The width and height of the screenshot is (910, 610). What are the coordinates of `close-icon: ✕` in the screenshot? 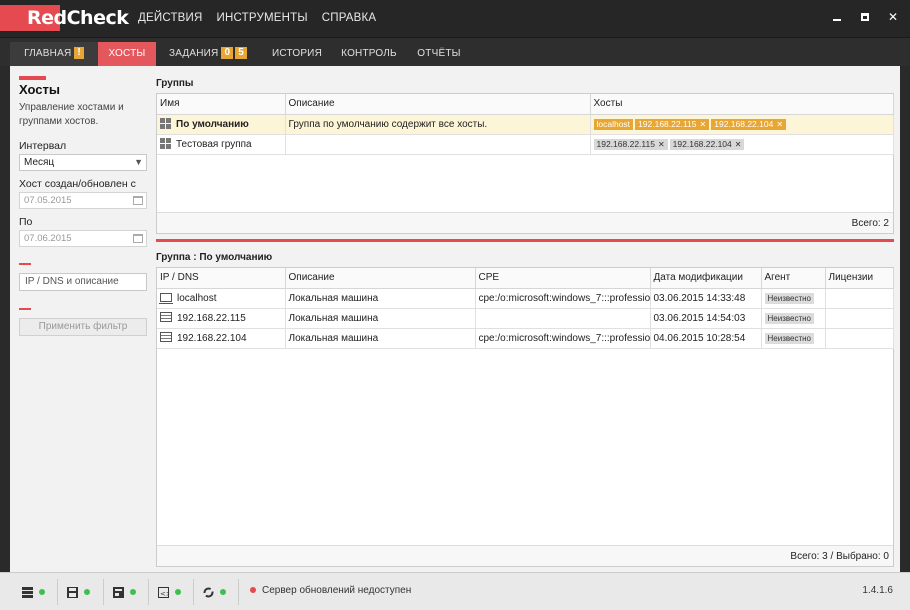 It's located at (893, 17).